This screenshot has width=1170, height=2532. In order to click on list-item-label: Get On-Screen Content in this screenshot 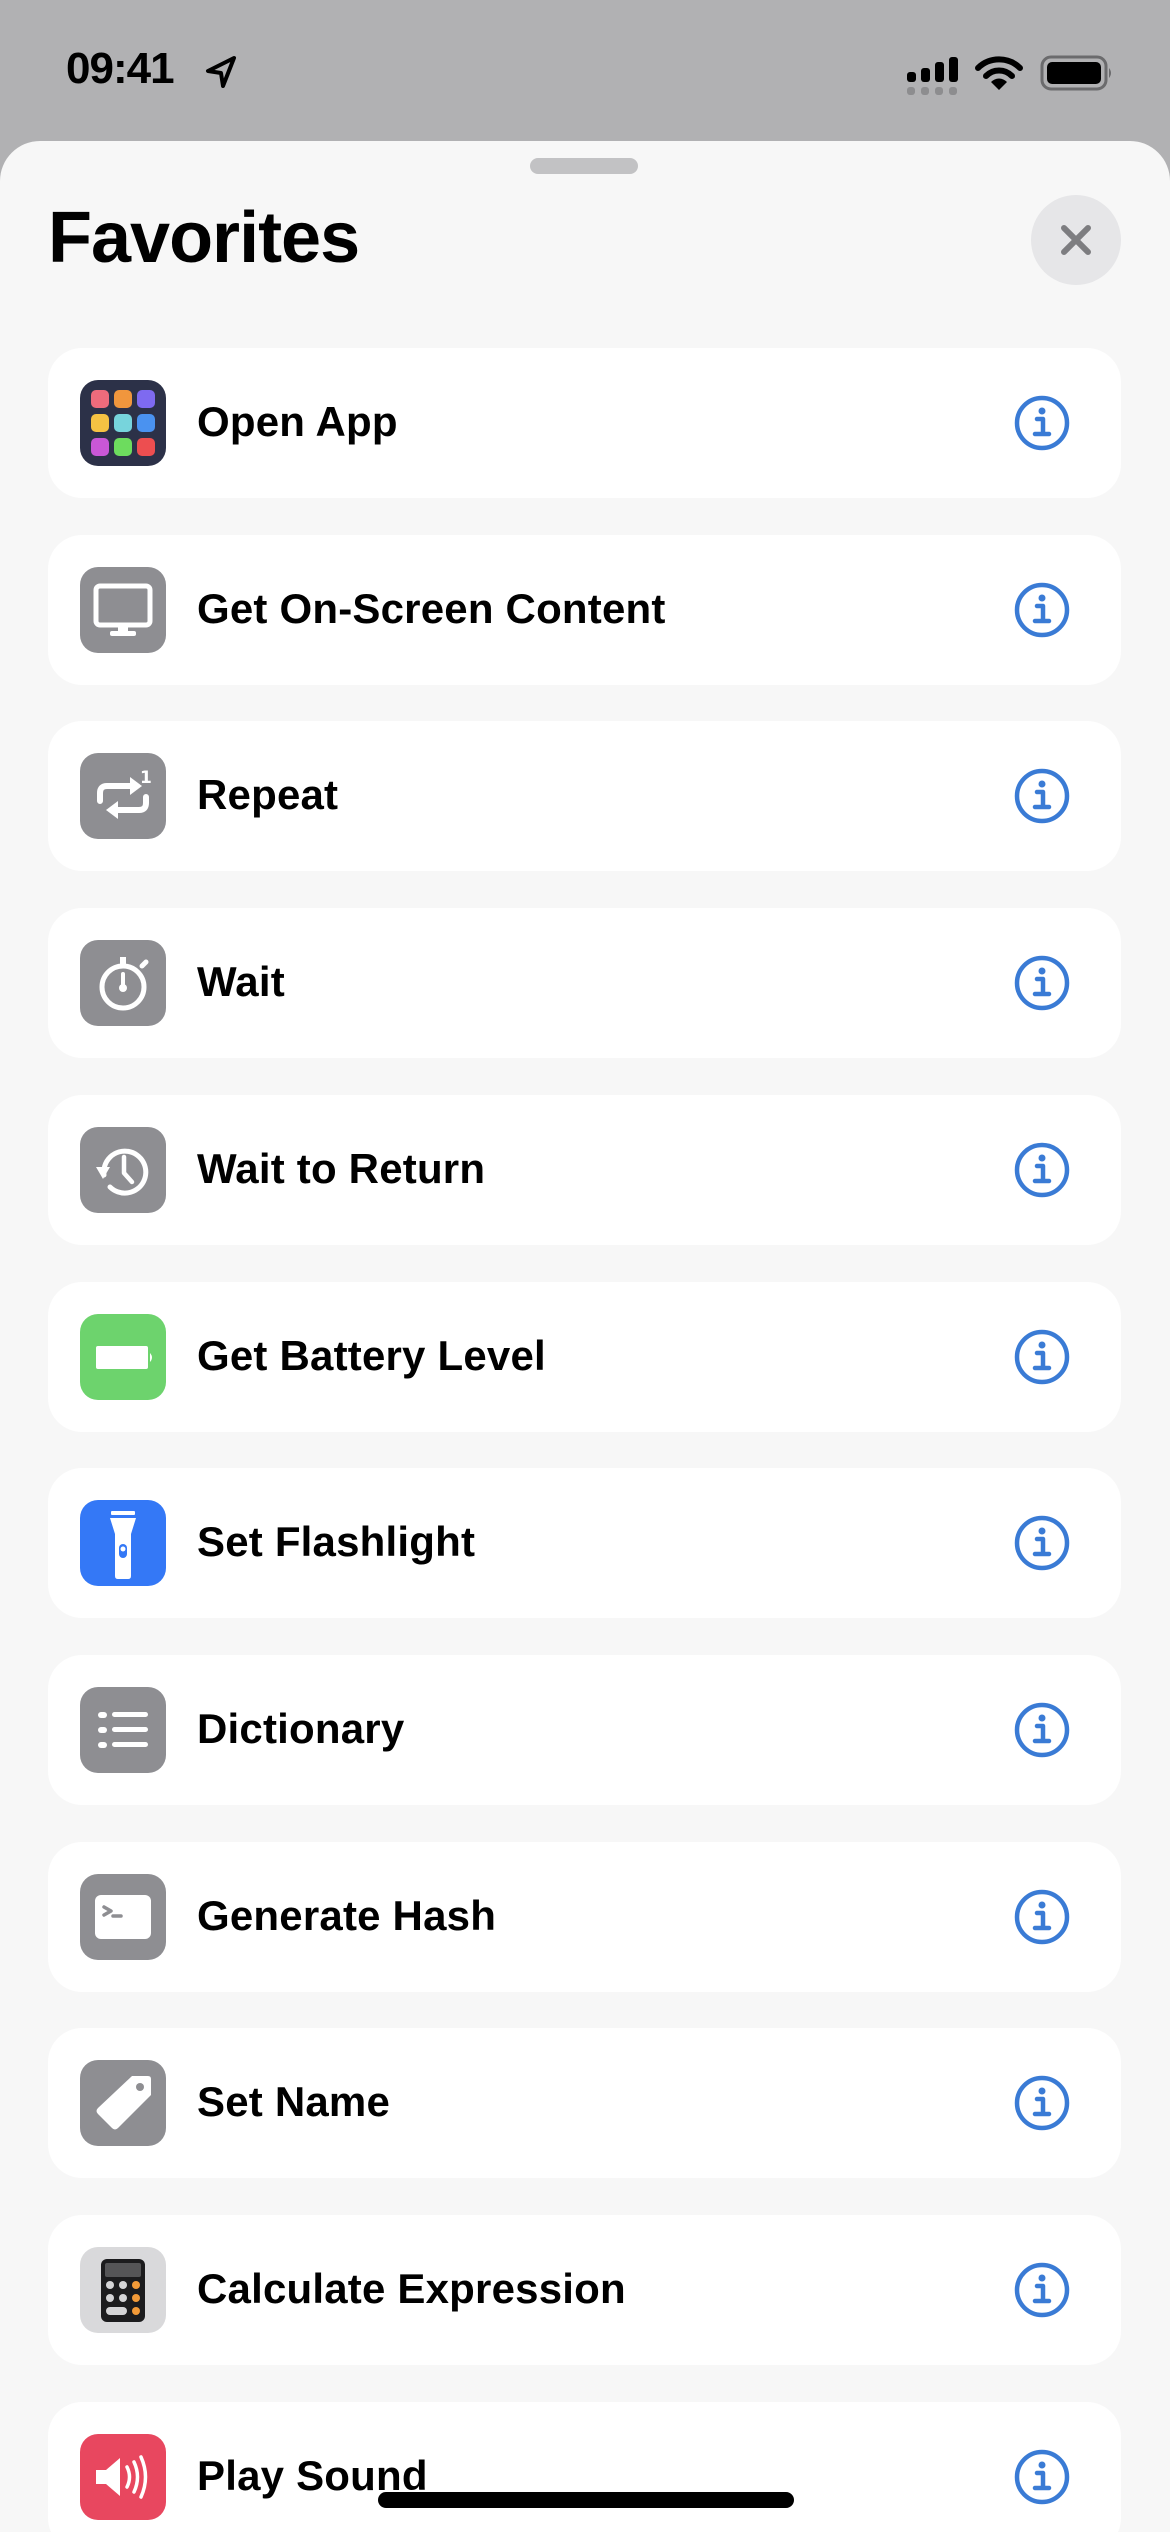, I will do `click(431, 608)`.